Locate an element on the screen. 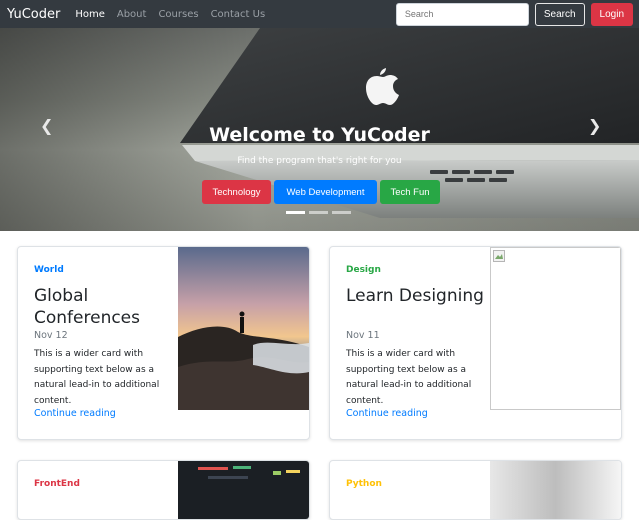  login-button: Login is located at coordinates (611, 14).